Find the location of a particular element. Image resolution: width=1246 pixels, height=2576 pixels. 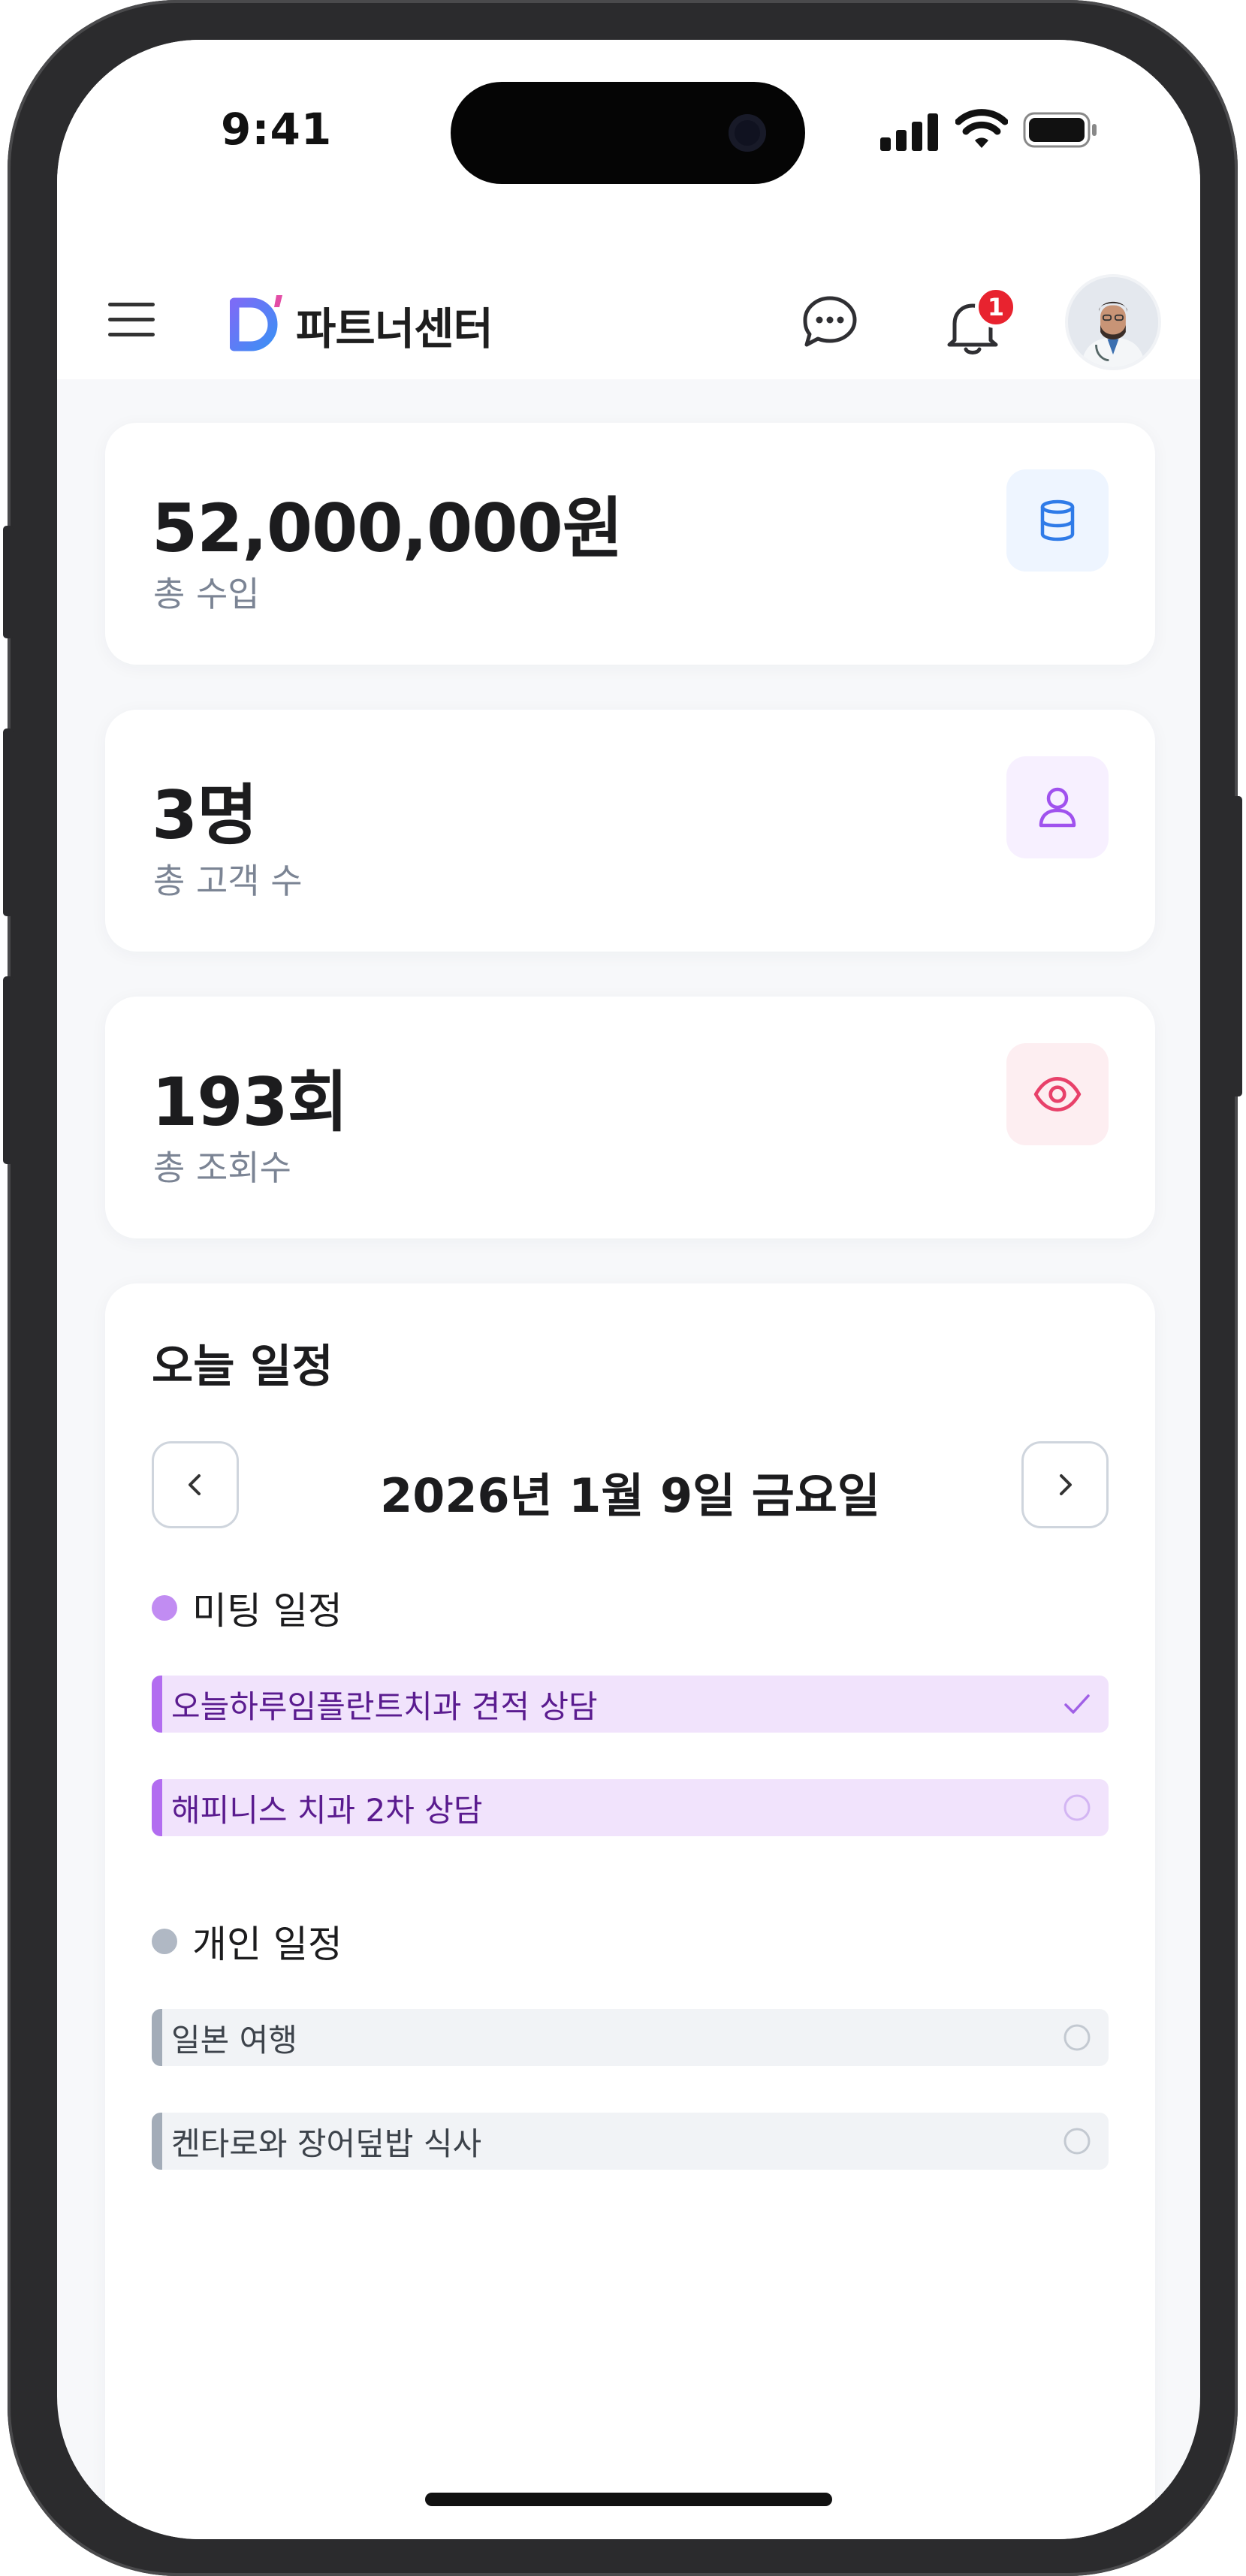

total-views-value: 193회 is located at coordinates (250, 1102).